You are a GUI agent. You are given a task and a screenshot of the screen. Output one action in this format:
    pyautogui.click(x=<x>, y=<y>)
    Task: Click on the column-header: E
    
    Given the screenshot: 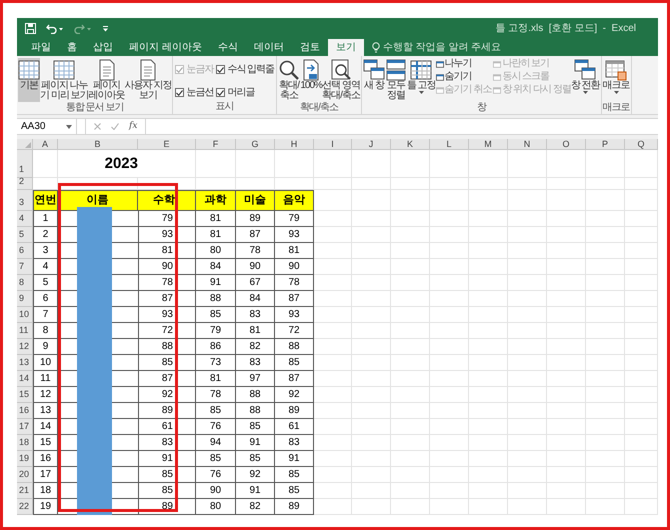 What is the action you would take?
    pyautogui.click(x=167, y=144)
    